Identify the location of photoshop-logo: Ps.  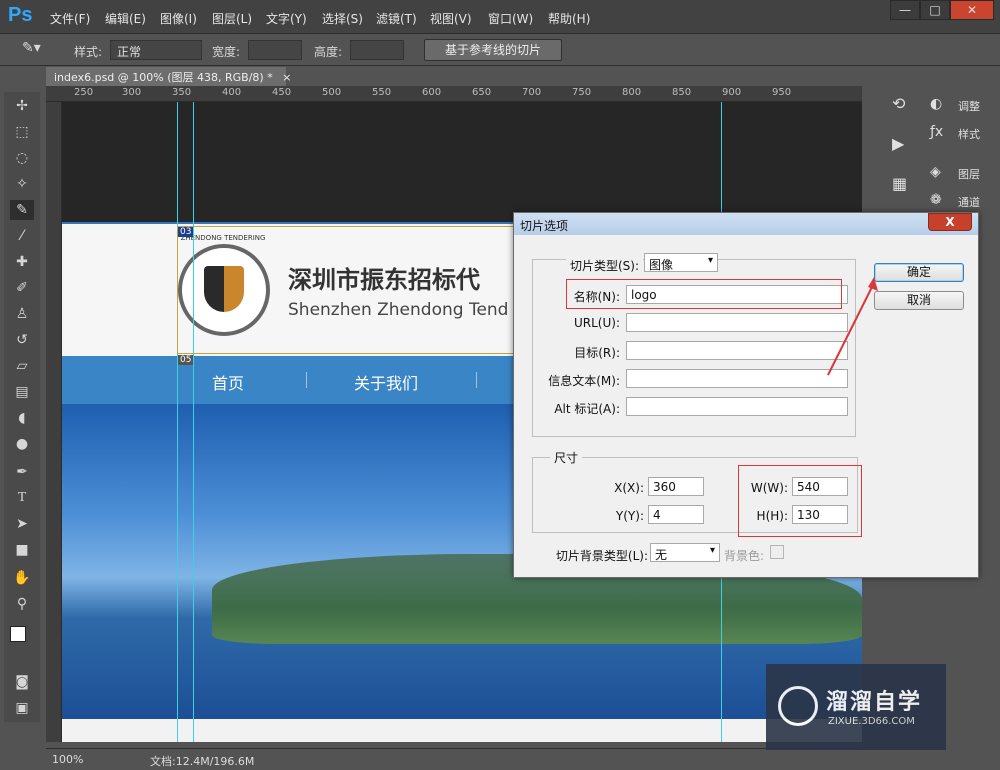
(20, 15).